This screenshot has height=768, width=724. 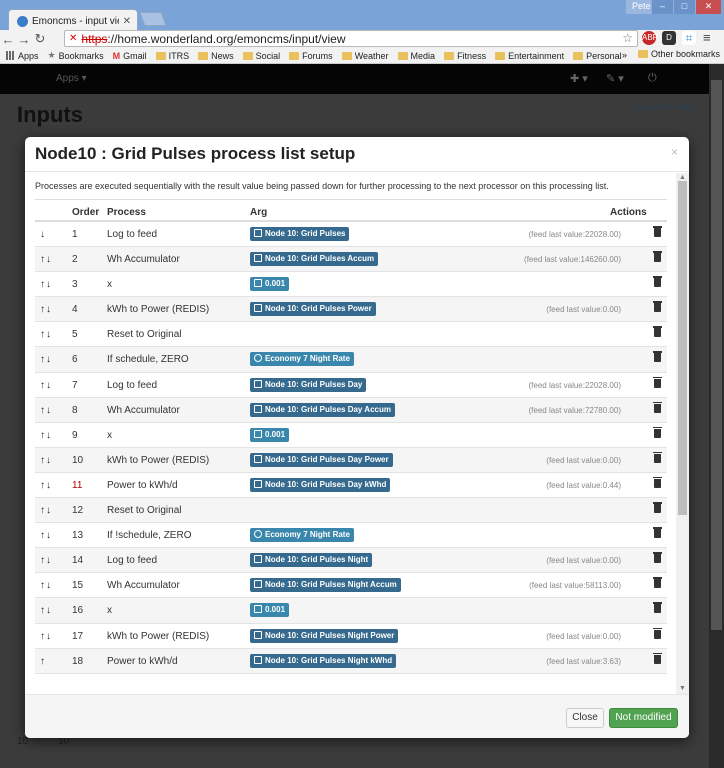 What do you see at coordinates (682, 348) in the screenshot?
I see `modal-scrollbar-thumb` at bounding box center [682, 348].